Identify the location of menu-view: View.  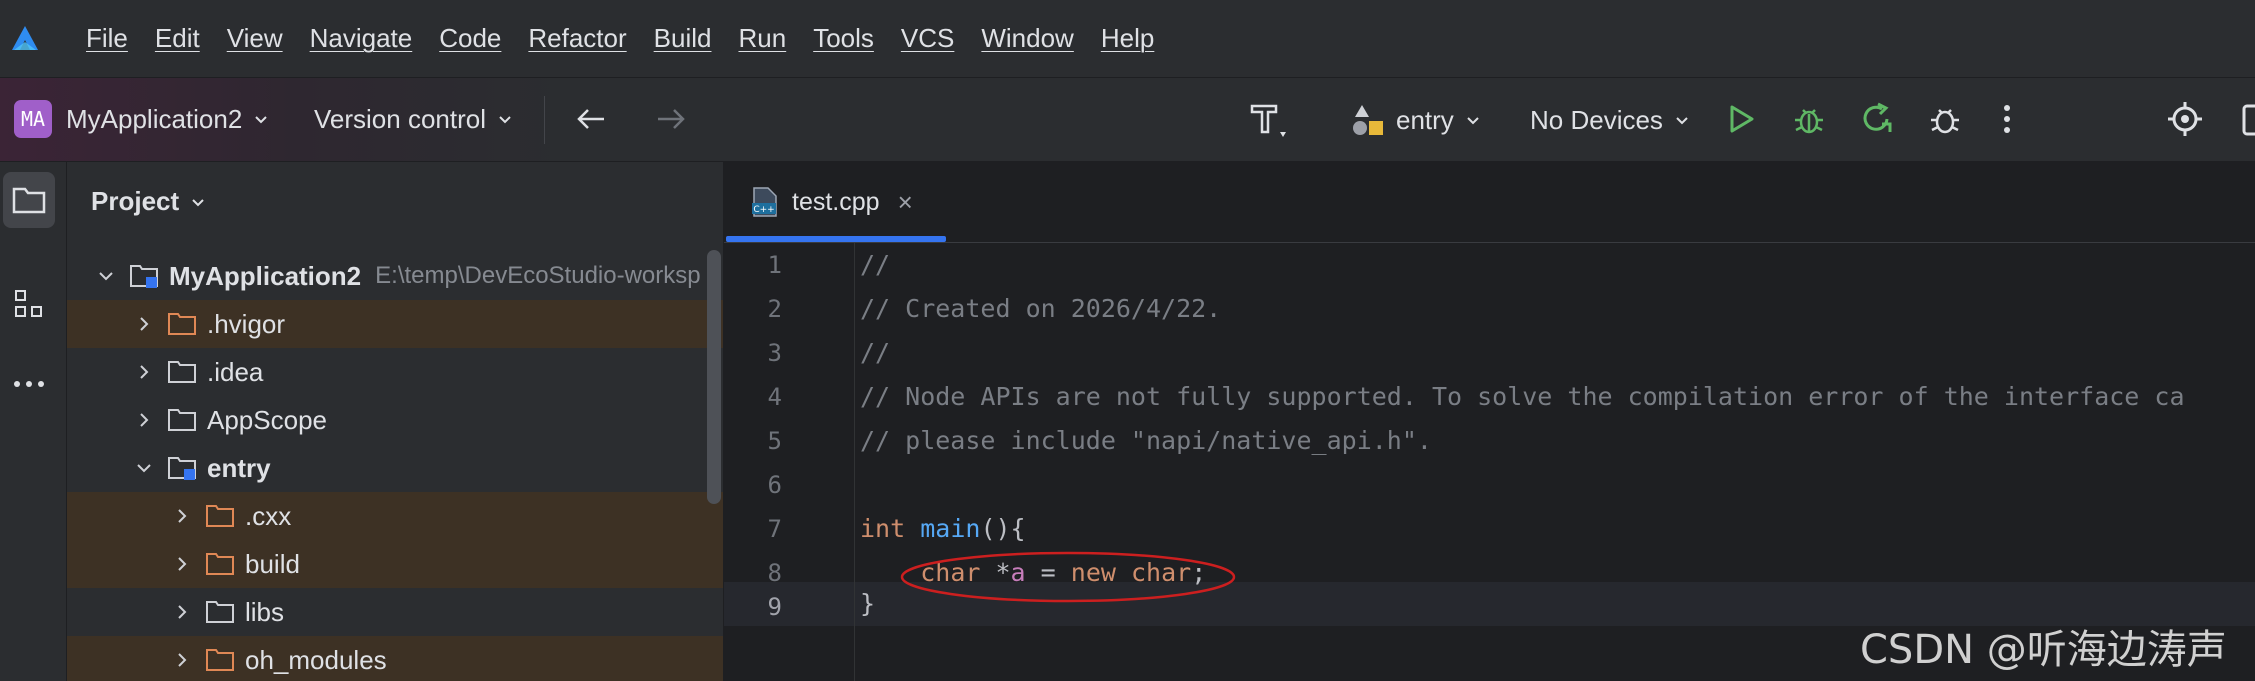
(255, 38).